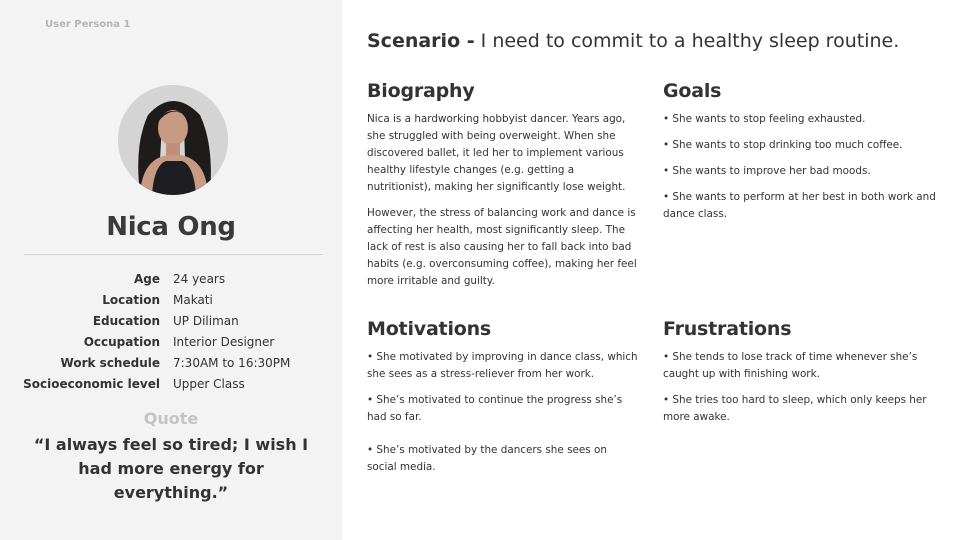 Image resolution: width=960 pixels, height=540 pixels. I want to click on detail-row-education: Education UP Diliman, so click(171, 322).